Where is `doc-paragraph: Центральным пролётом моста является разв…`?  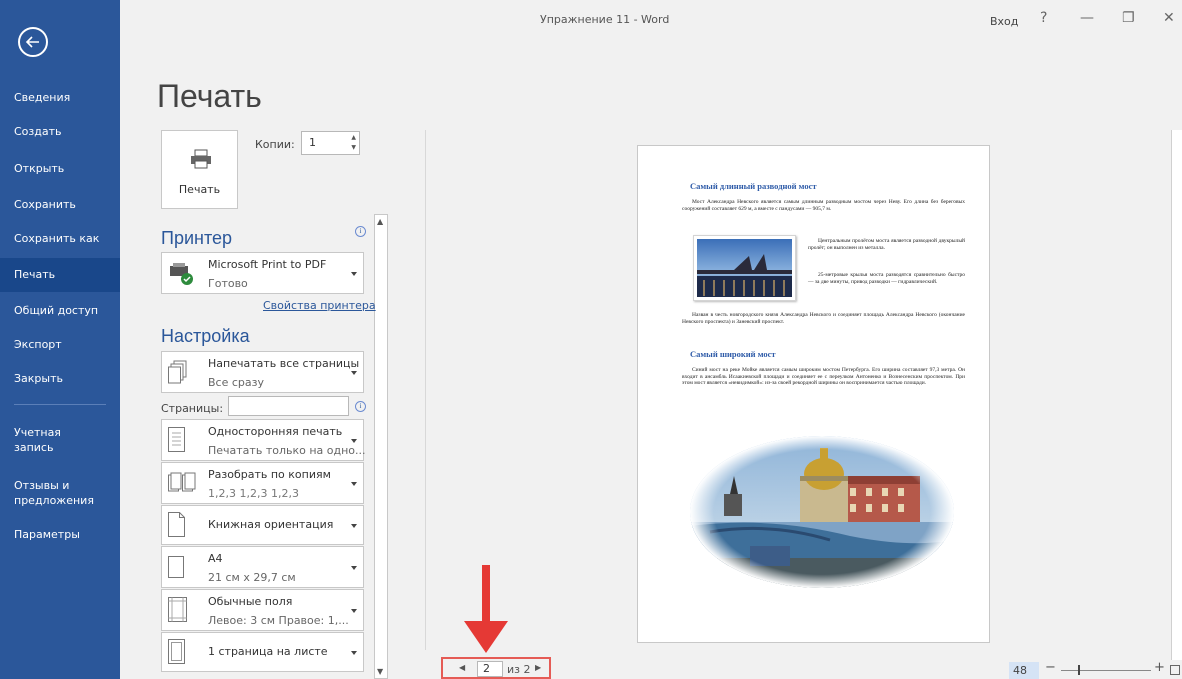 doc-paragraph: Центральным пролётом моста является разв… is located at coordinates (886, 244).